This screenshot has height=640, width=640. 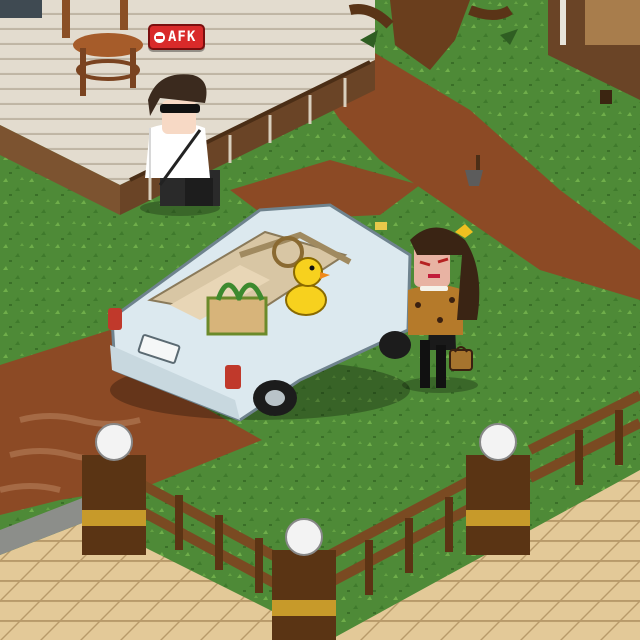 What do you see at coordinates (182, 37) in the screenshot?
I see `afk-label: AFK` at bounding box center [182, 37].